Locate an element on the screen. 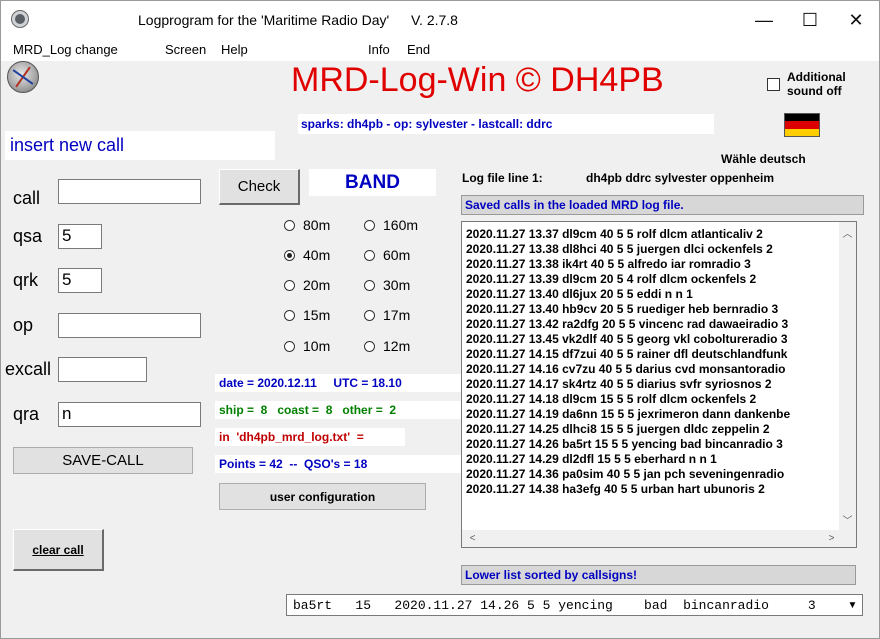 This screenshot has width=880, height=639. compass-icon is located at coordinates (23, 77).